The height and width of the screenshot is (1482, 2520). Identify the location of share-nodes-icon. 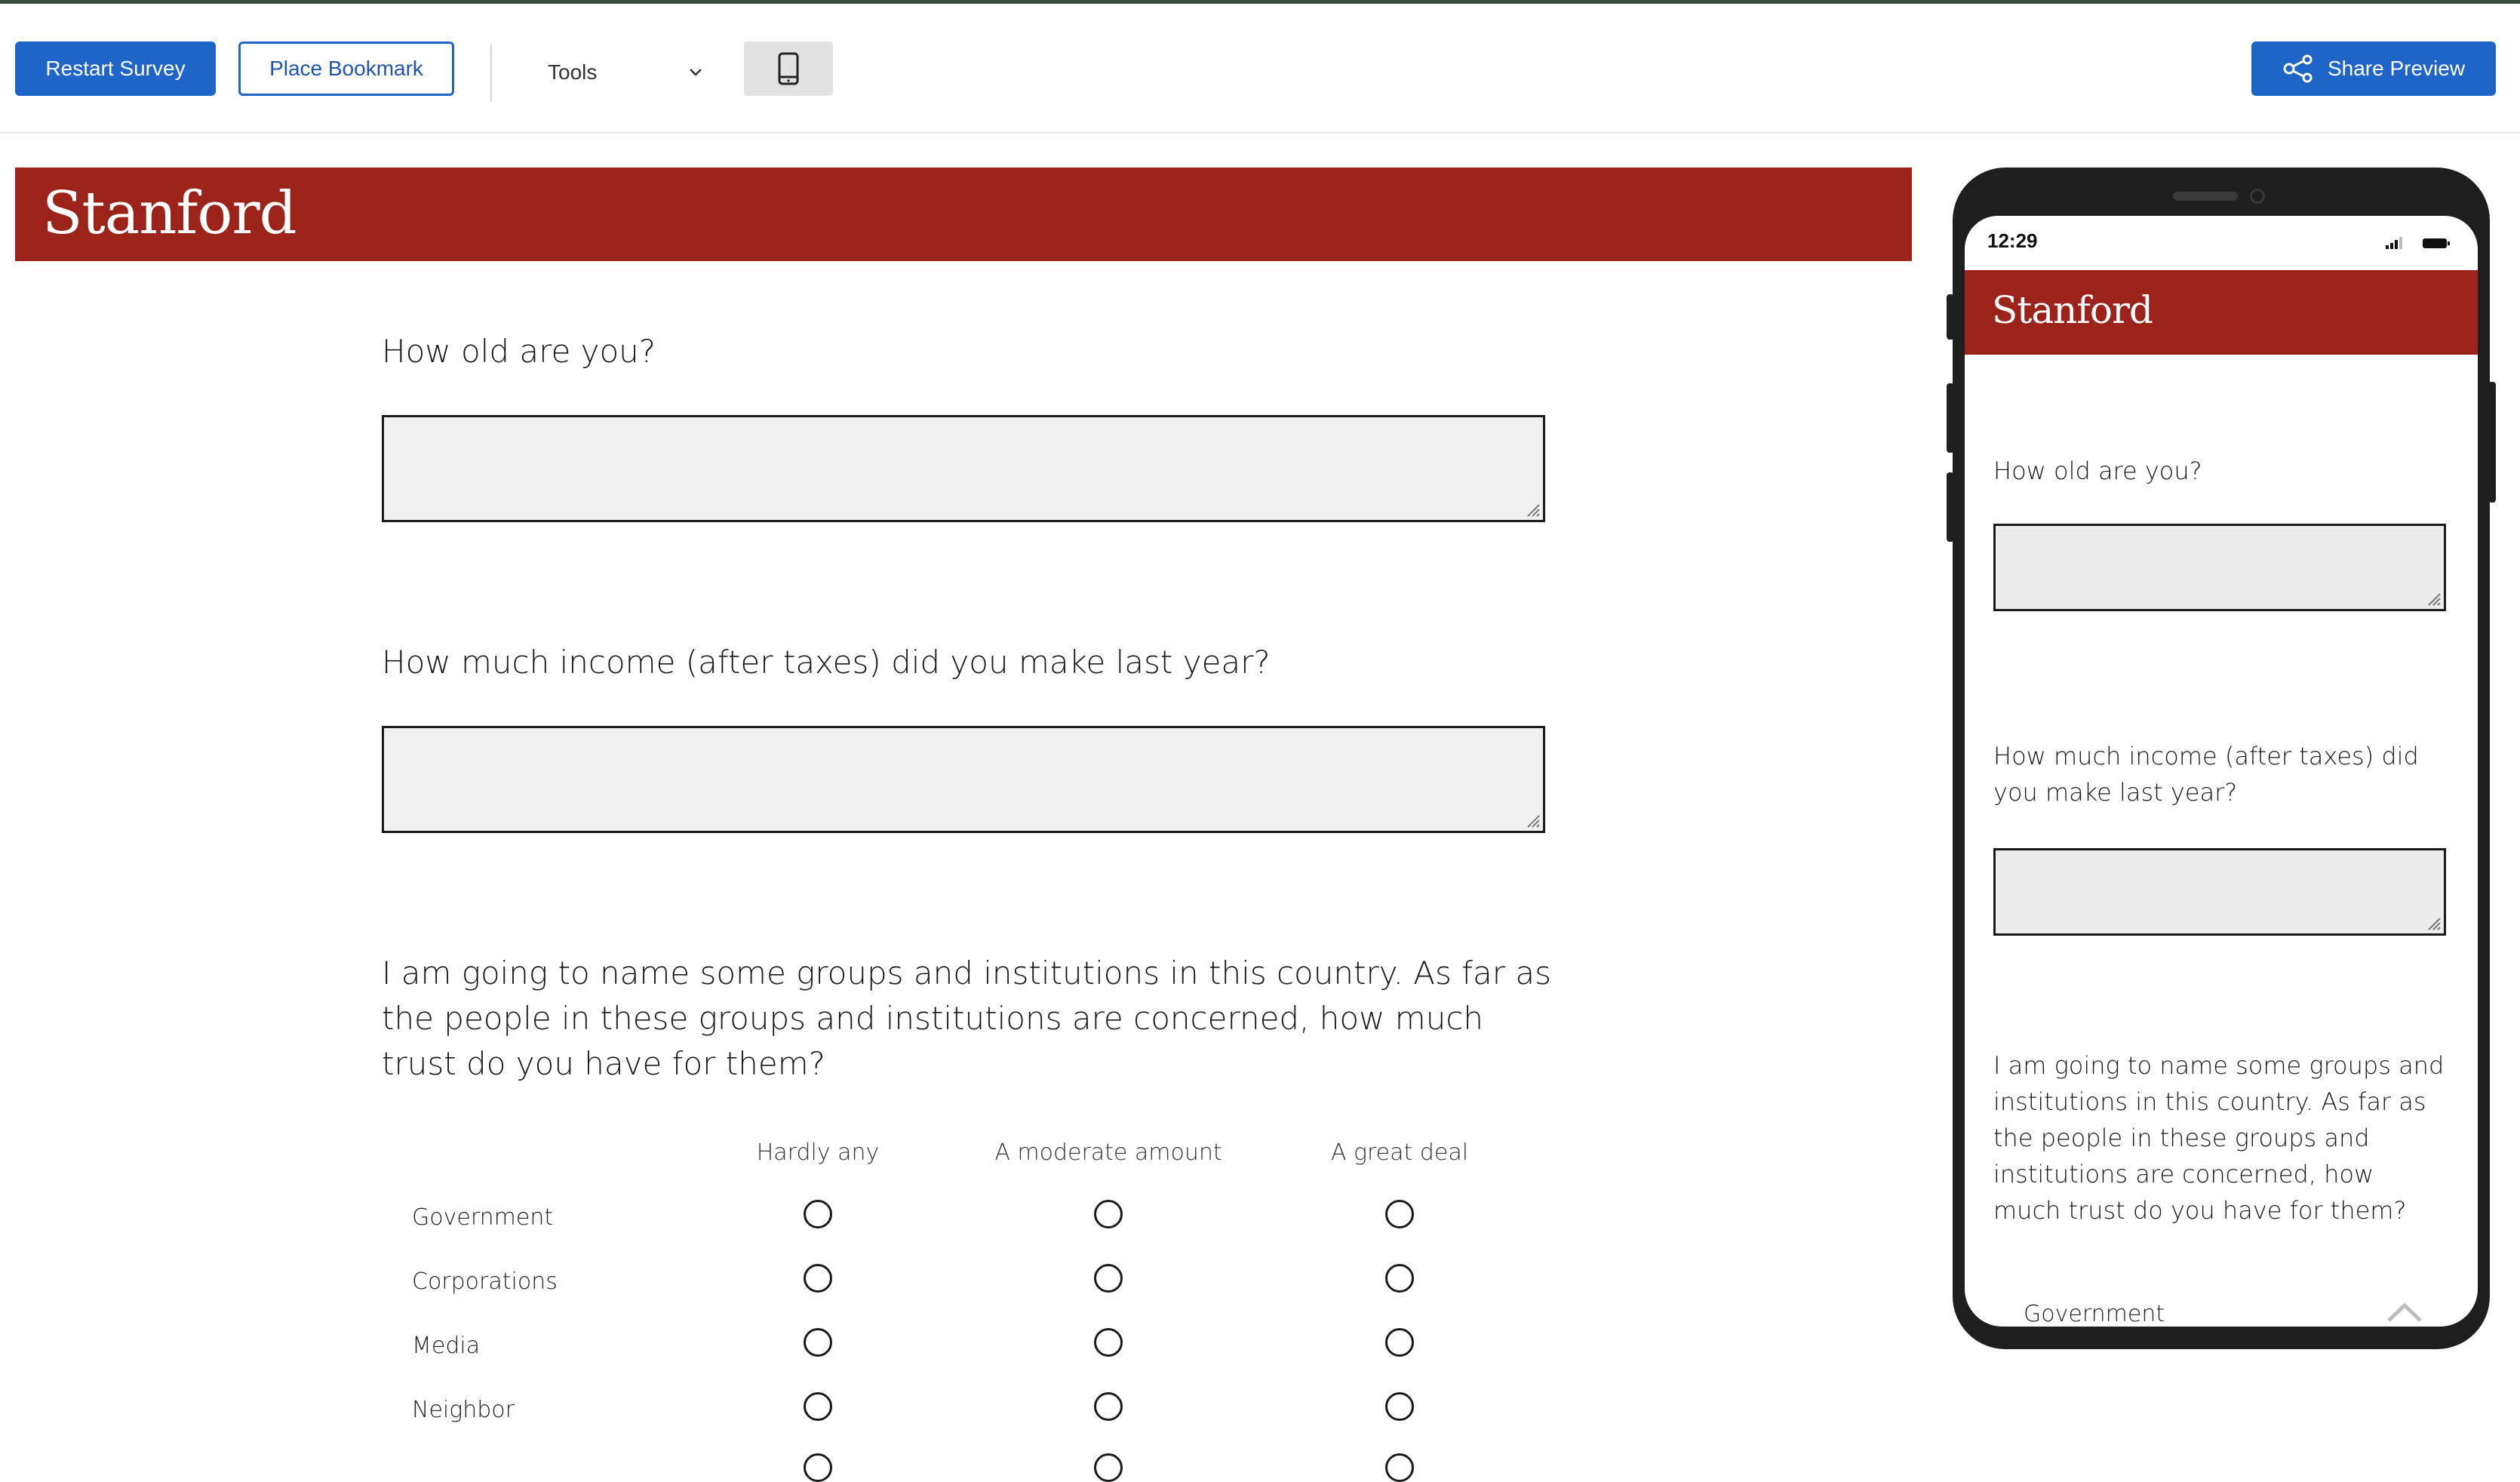
(2298, 69).